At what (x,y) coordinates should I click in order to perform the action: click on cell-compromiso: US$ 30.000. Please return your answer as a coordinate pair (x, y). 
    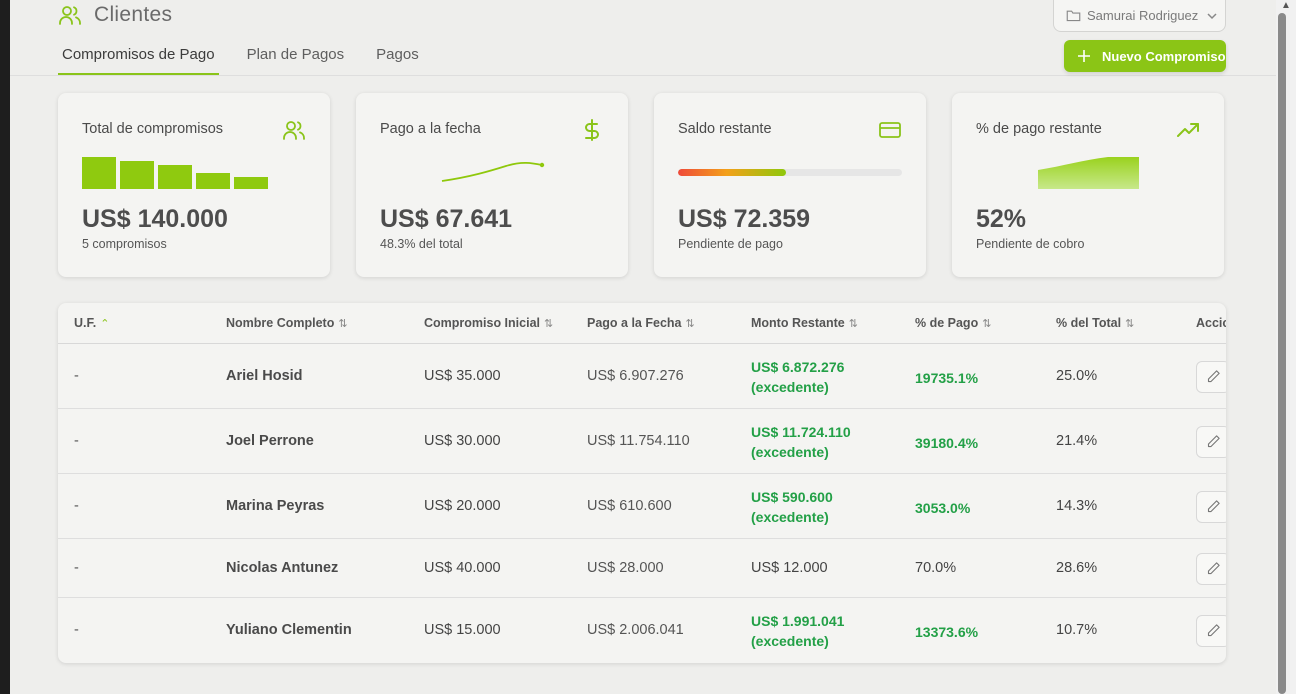
    Looking at the image, I should click on (462, 440).